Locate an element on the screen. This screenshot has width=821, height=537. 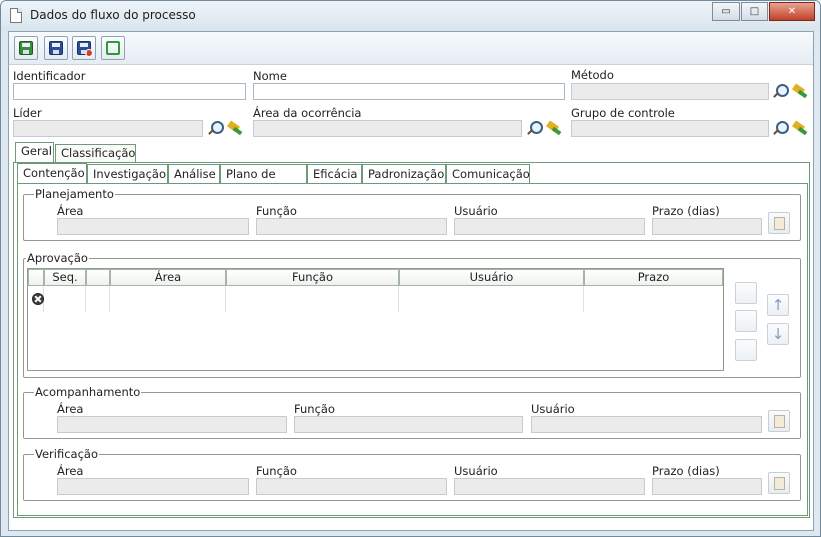
save-as-icon is located at coordinates (56, 48).